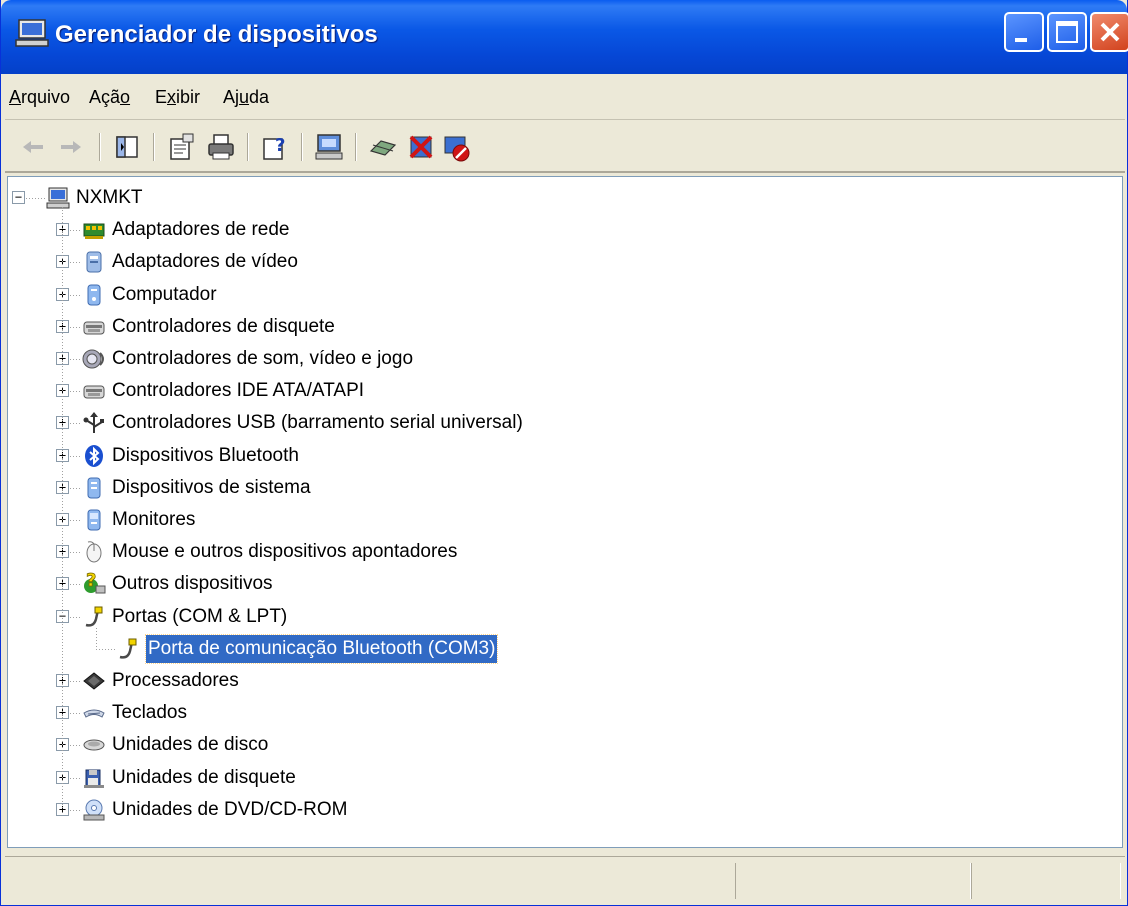 This screenshot has width=1128, height=906. Describe the element at coordinates (211, 487) in the screenshot. I see `tree-item-label: Dispositivos de sistema` at that location.